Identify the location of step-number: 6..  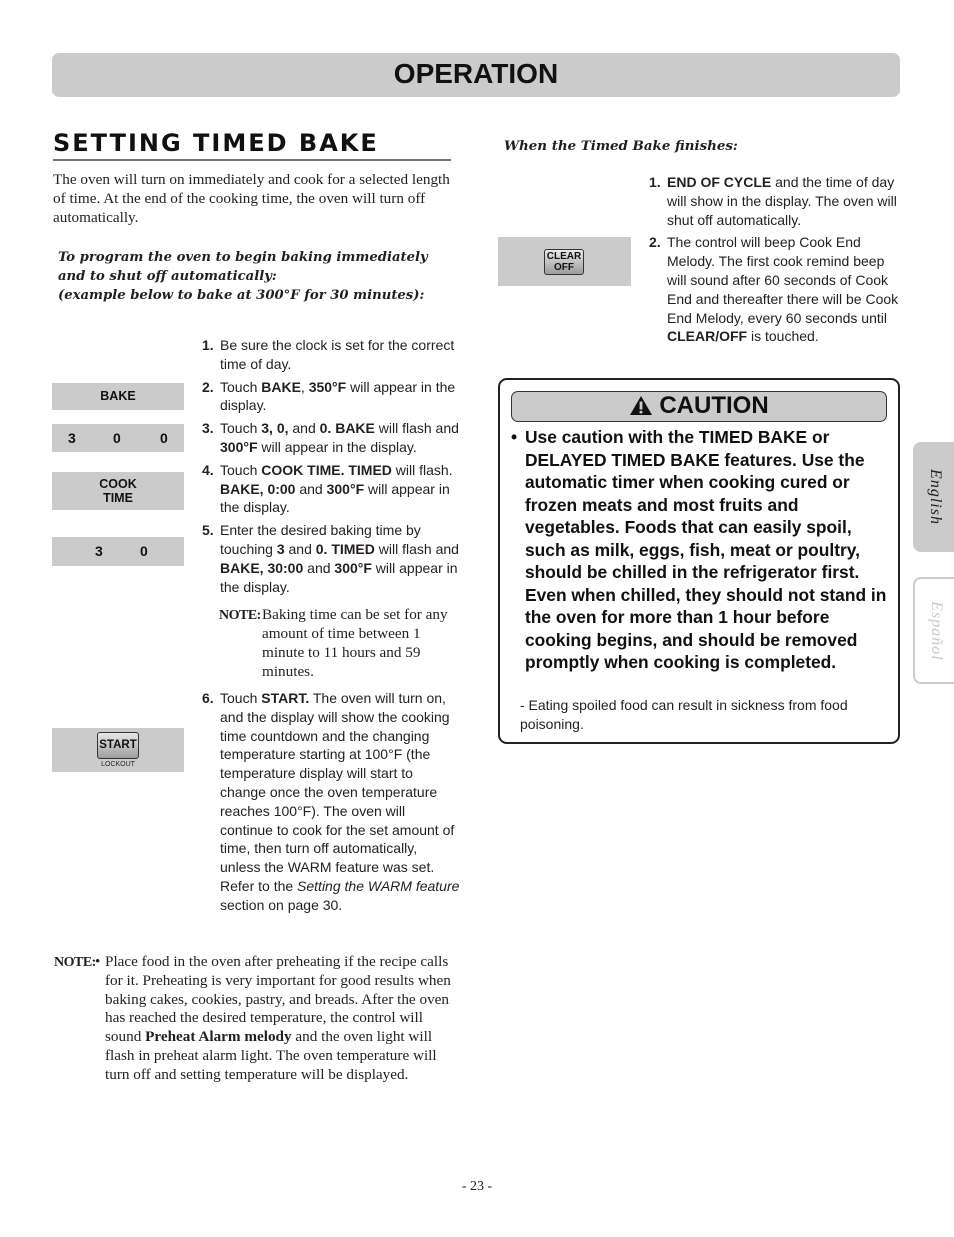
(208, 698).